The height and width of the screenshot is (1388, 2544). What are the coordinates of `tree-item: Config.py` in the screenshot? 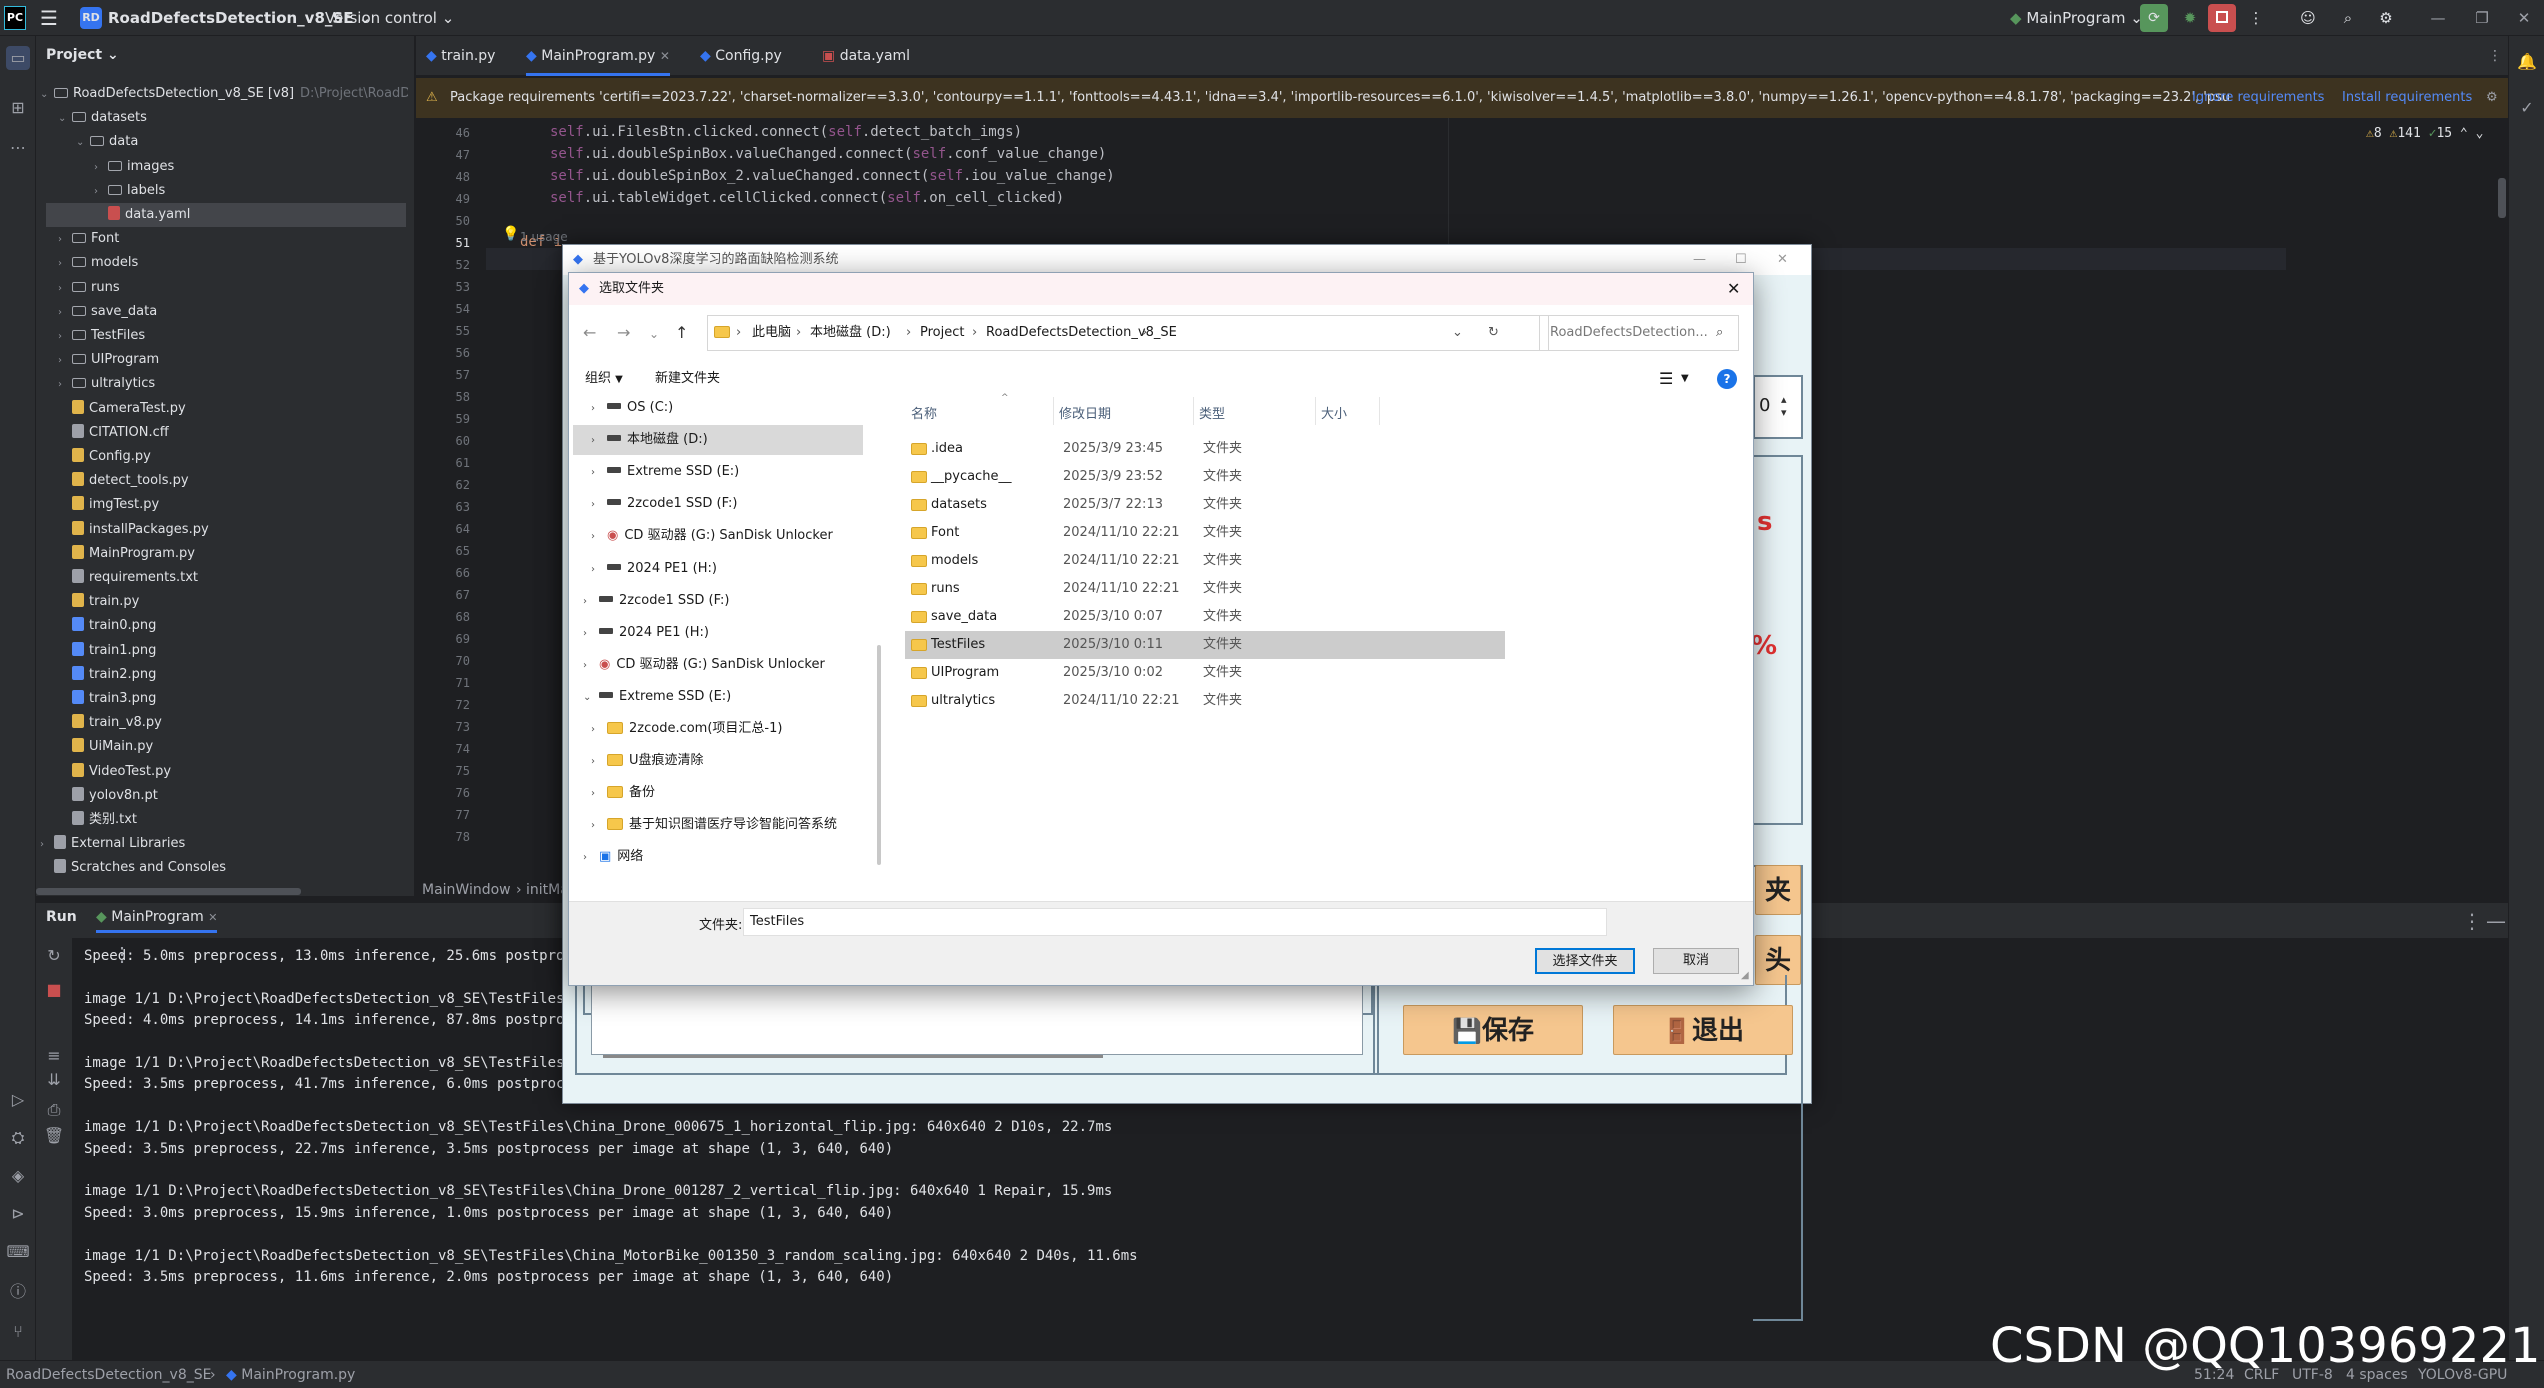 It's located at (104, 457).